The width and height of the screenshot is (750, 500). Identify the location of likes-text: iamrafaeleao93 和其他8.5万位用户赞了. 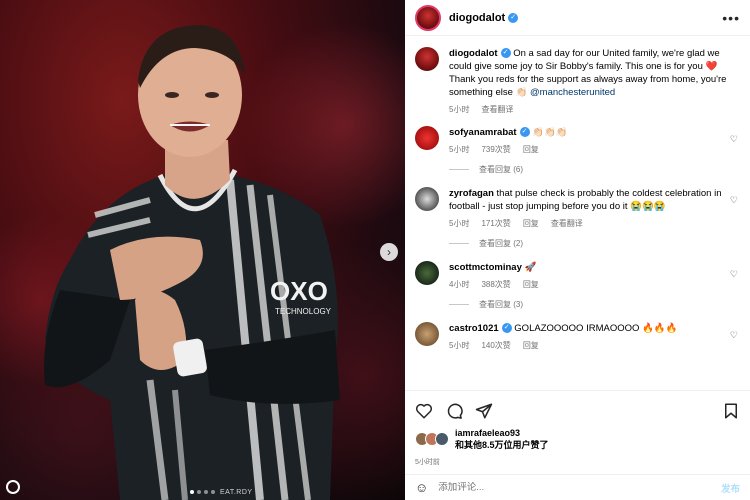
(502, 439).